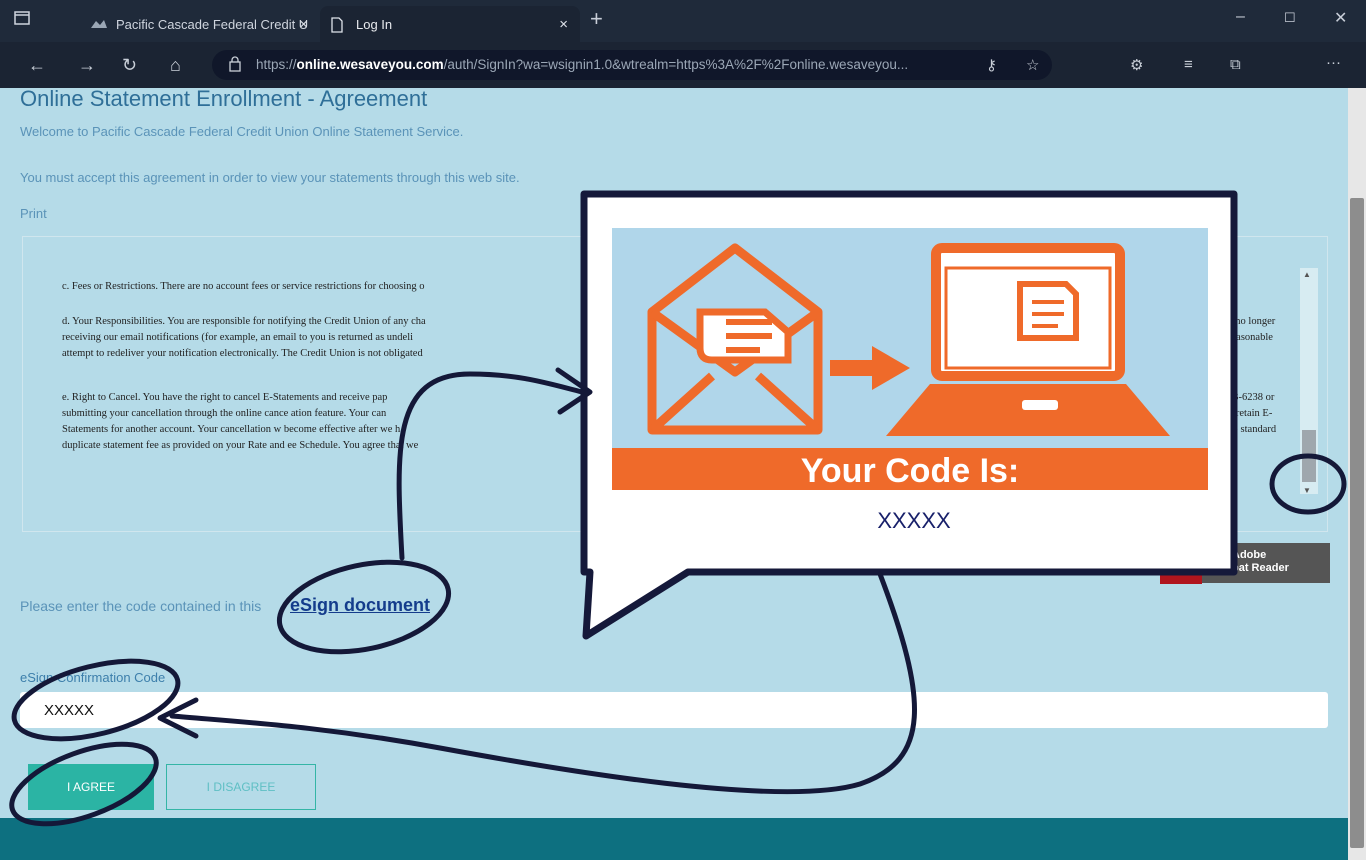 The height and width of the screenshot is (860, 1366). Describe the element at coordinates (1308, 484) in the screenshot. I see `circle-scrollbar` at that location.